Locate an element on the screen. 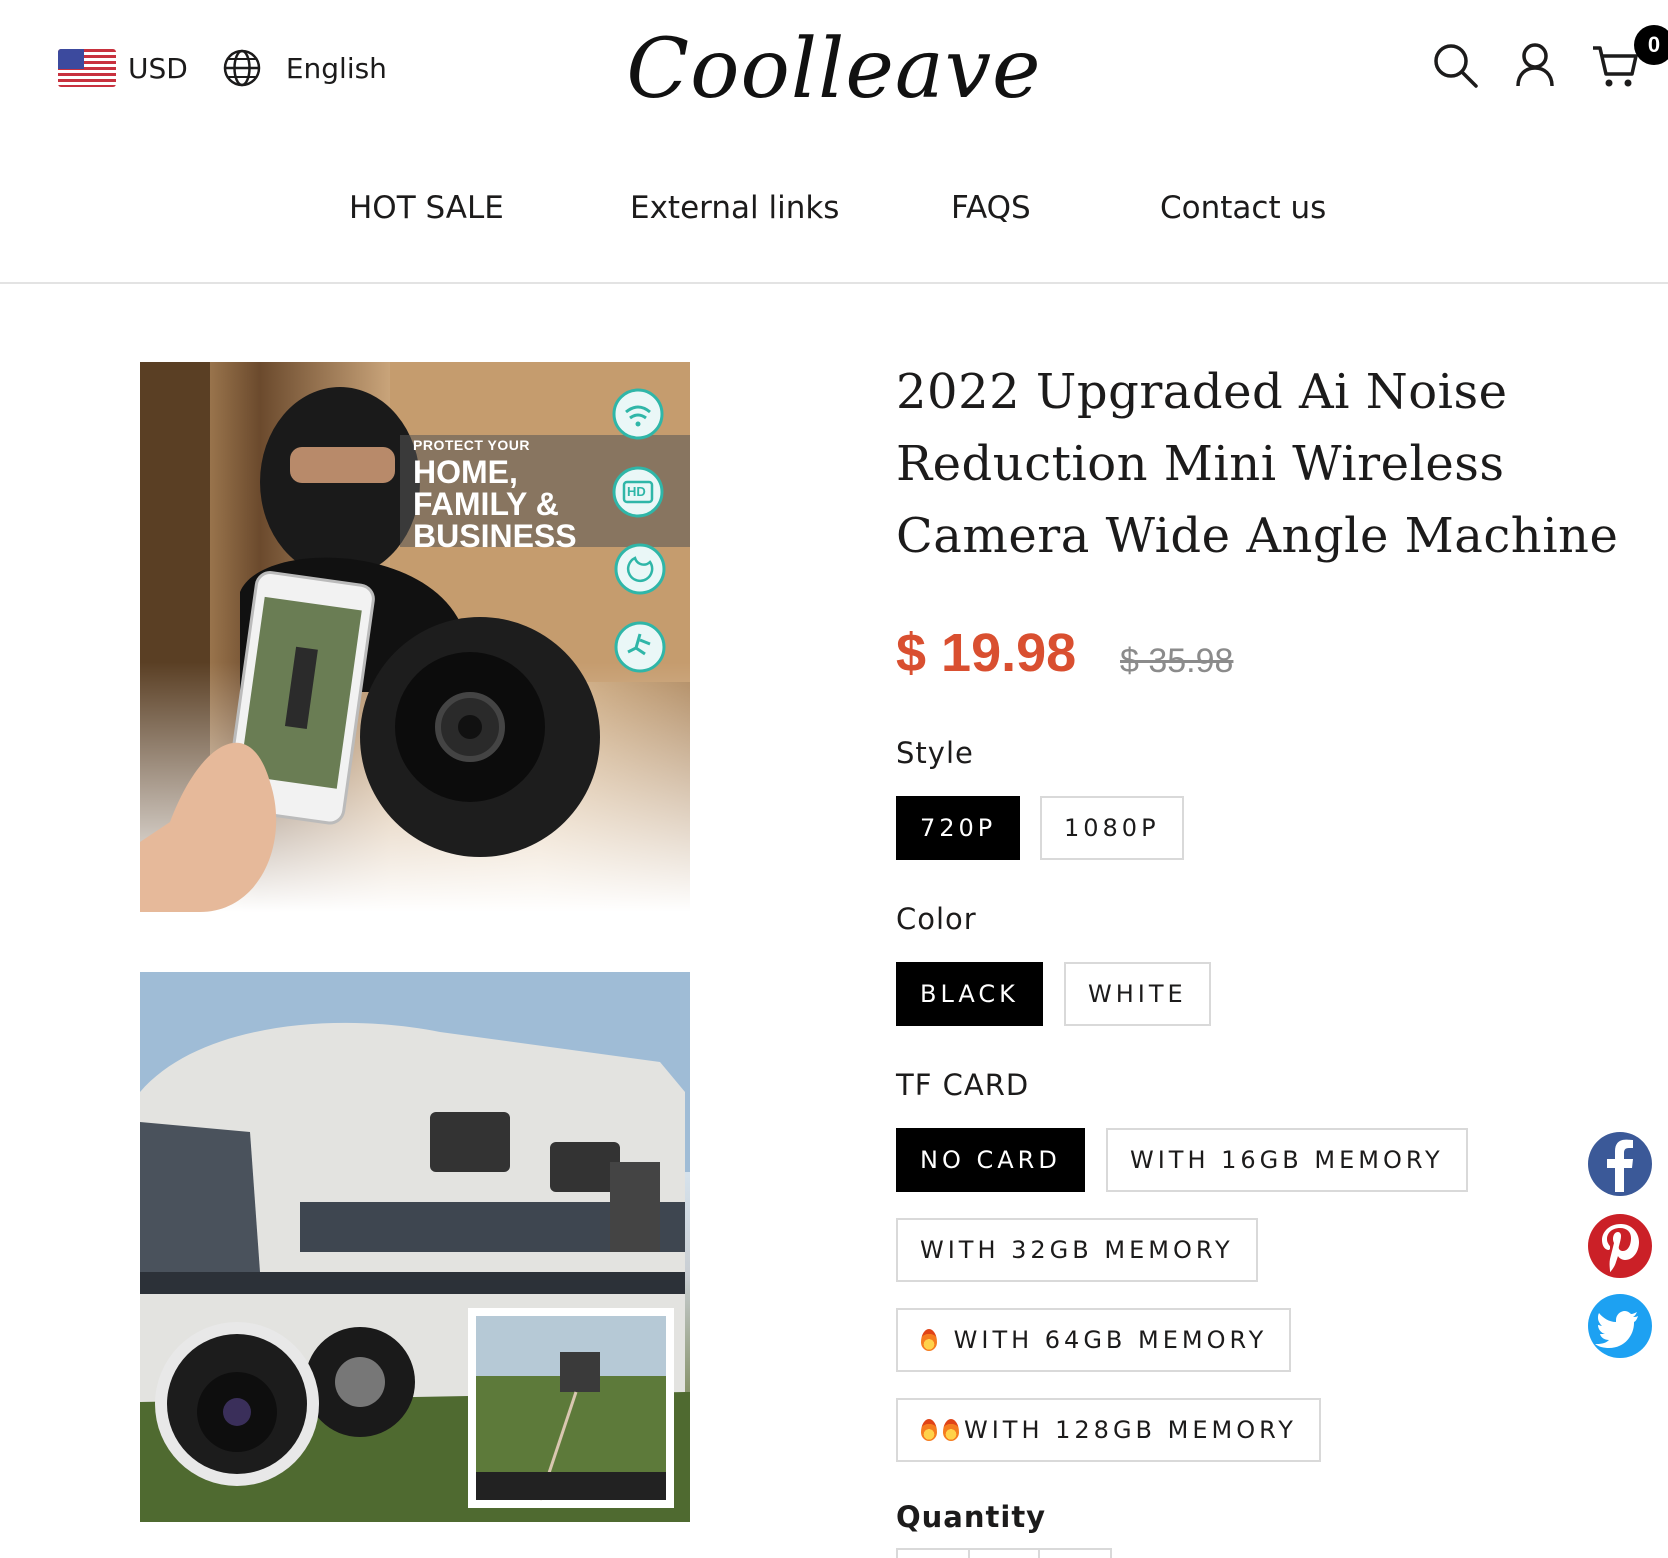  style-label: Style is located at coordinates (935, 753).